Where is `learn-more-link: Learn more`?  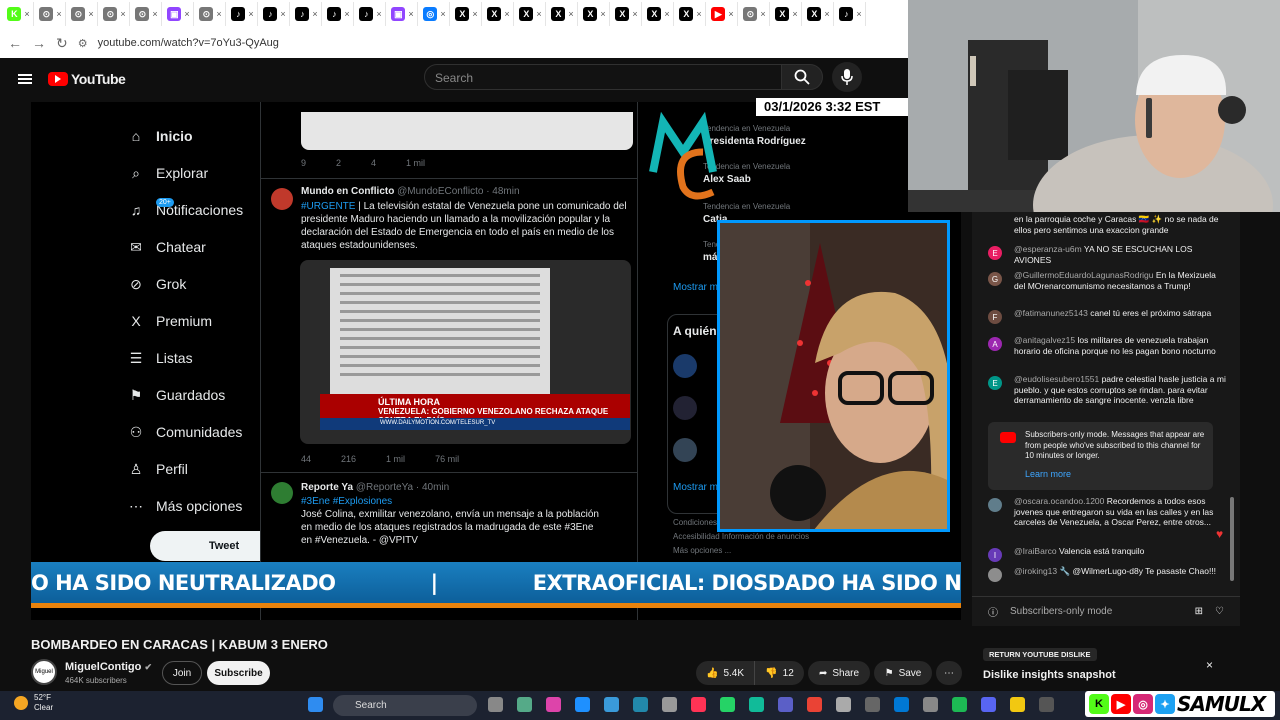 learn-more-link: Learn more is located at coordinates (1048, 474).